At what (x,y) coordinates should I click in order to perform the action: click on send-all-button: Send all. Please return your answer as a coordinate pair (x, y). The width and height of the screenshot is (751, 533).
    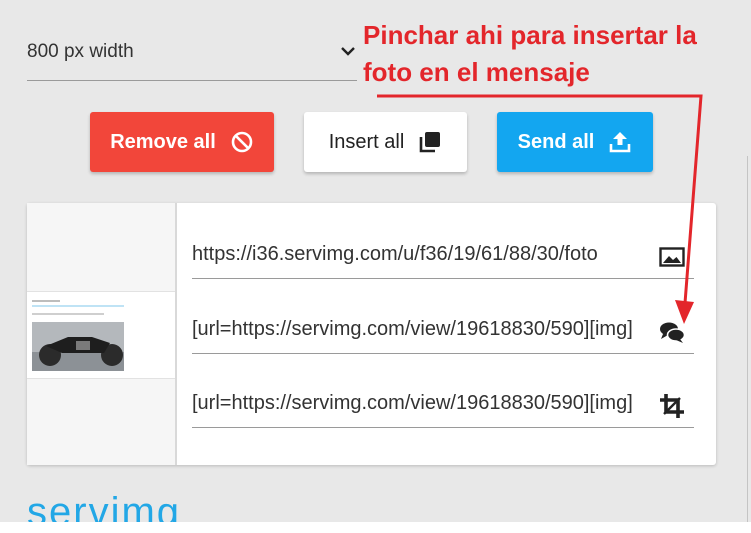
    Looking at the image, I should click on (575, 142).